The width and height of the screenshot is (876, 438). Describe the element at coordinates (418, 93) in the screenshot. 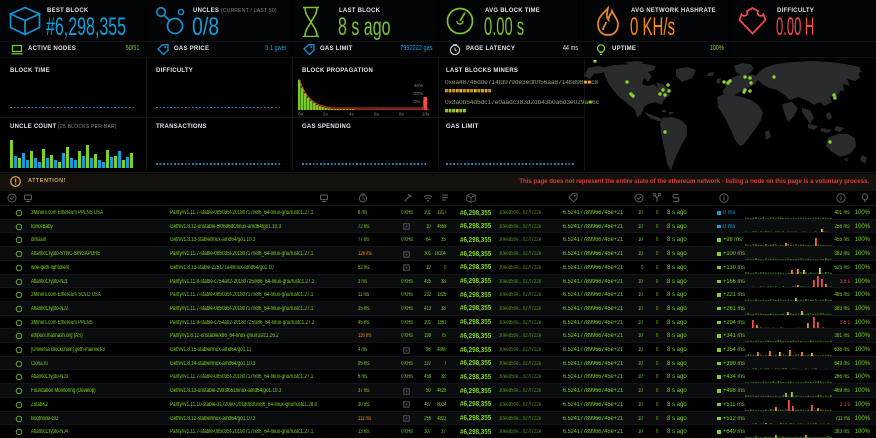

I see `svg-text: 20%` at that location.